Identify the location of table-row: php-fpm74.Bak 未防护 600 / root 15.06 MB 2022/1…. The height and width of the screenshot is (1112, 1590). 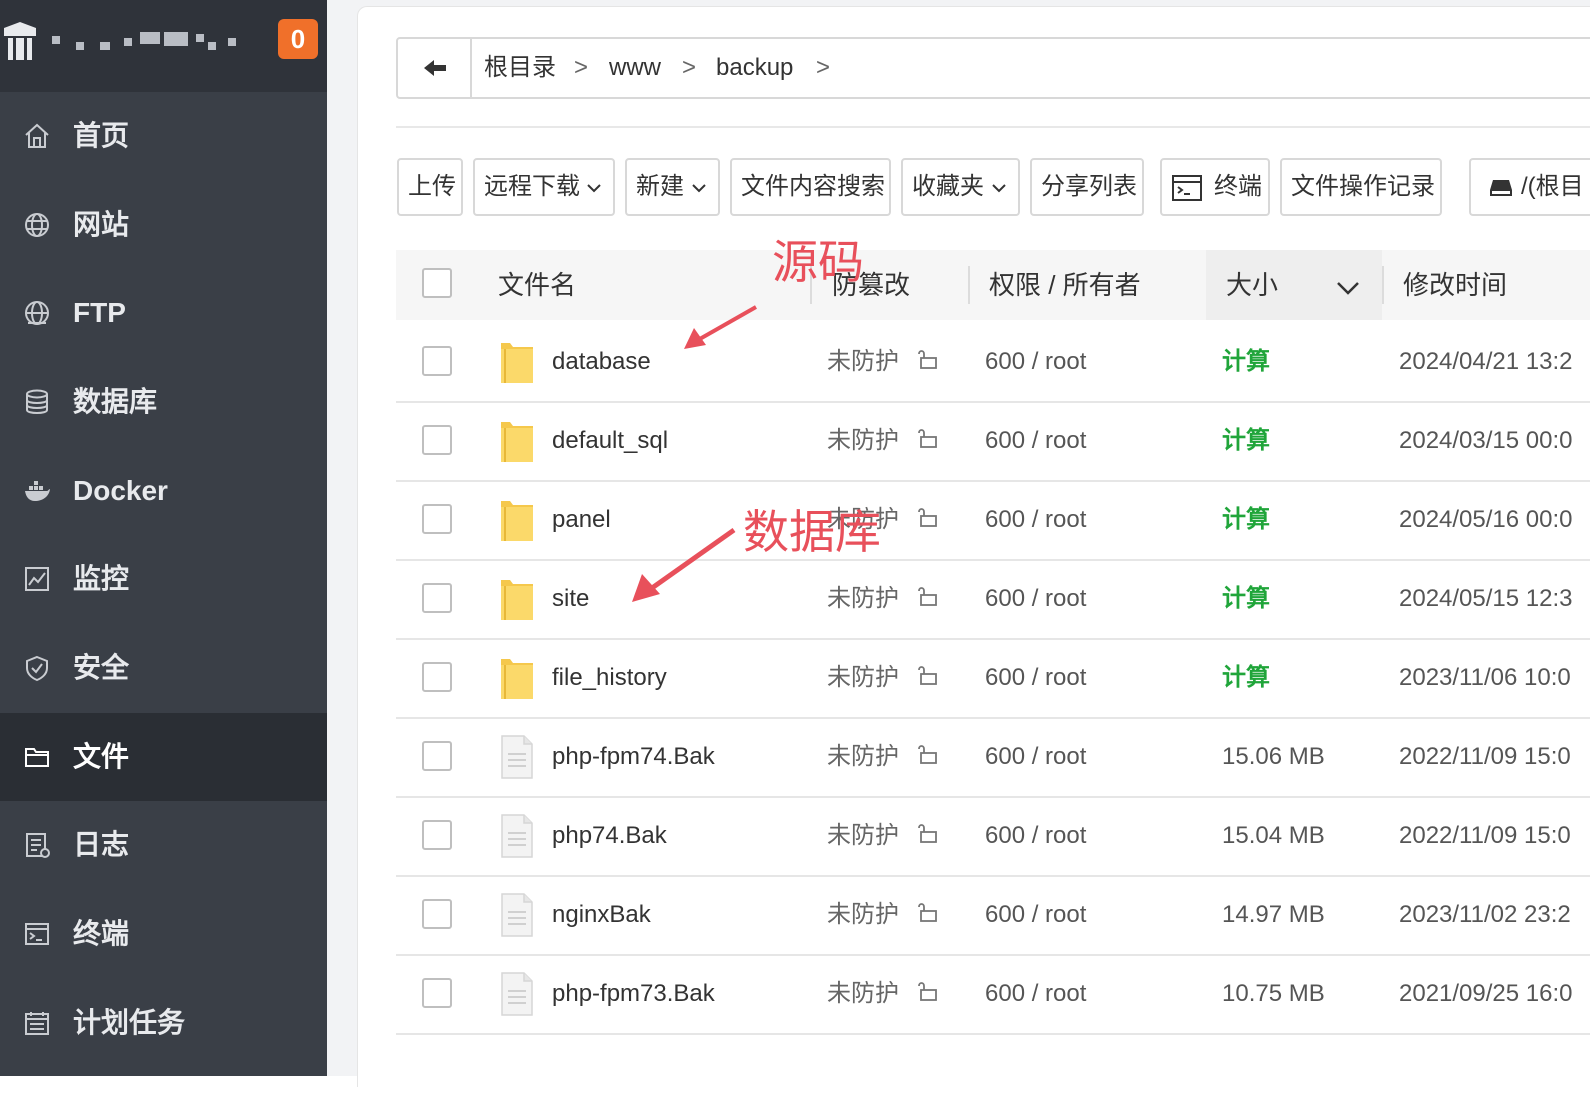
(993, 757).